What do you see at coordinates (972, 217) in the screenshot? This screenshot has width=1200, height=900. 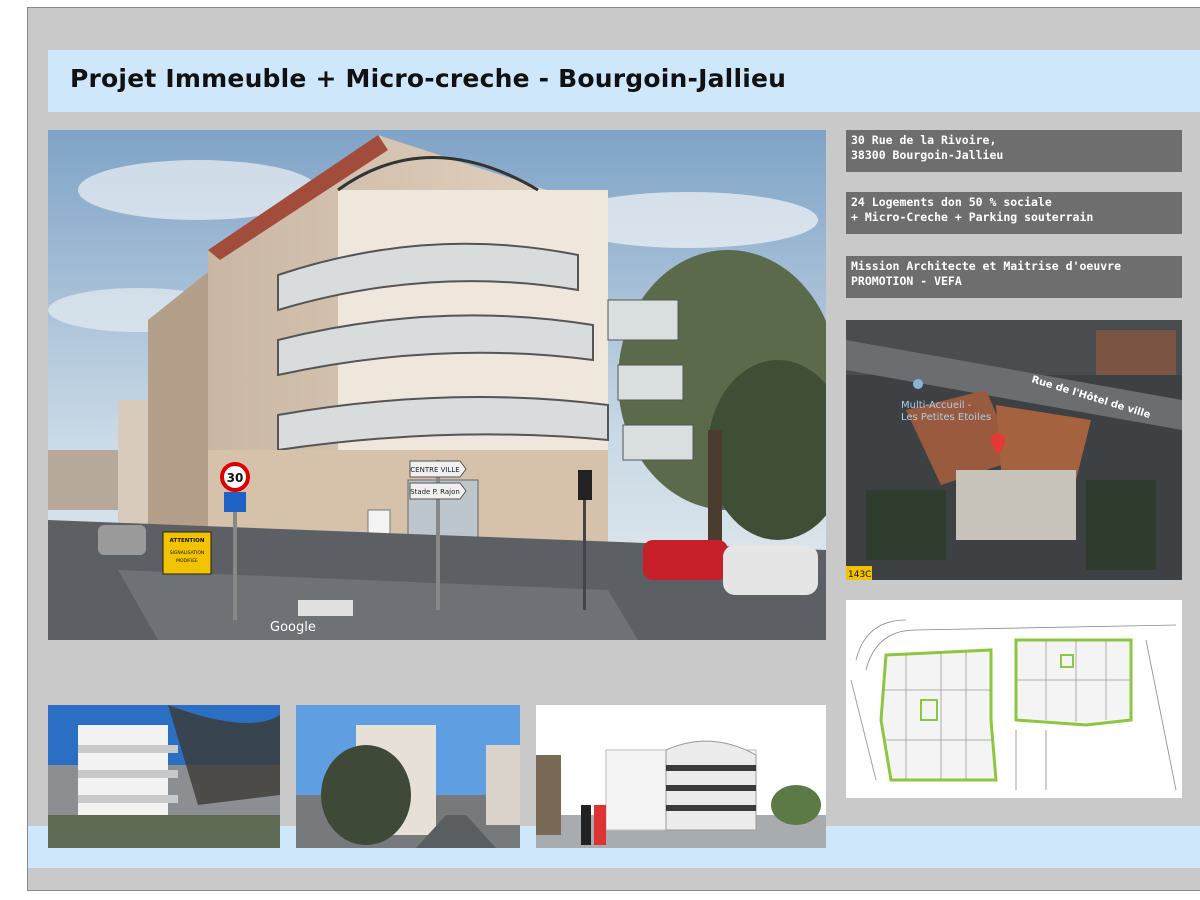 I see `program-line-2: + Micro-Creche + Parking souterrain` at bounding box center [972, 217].